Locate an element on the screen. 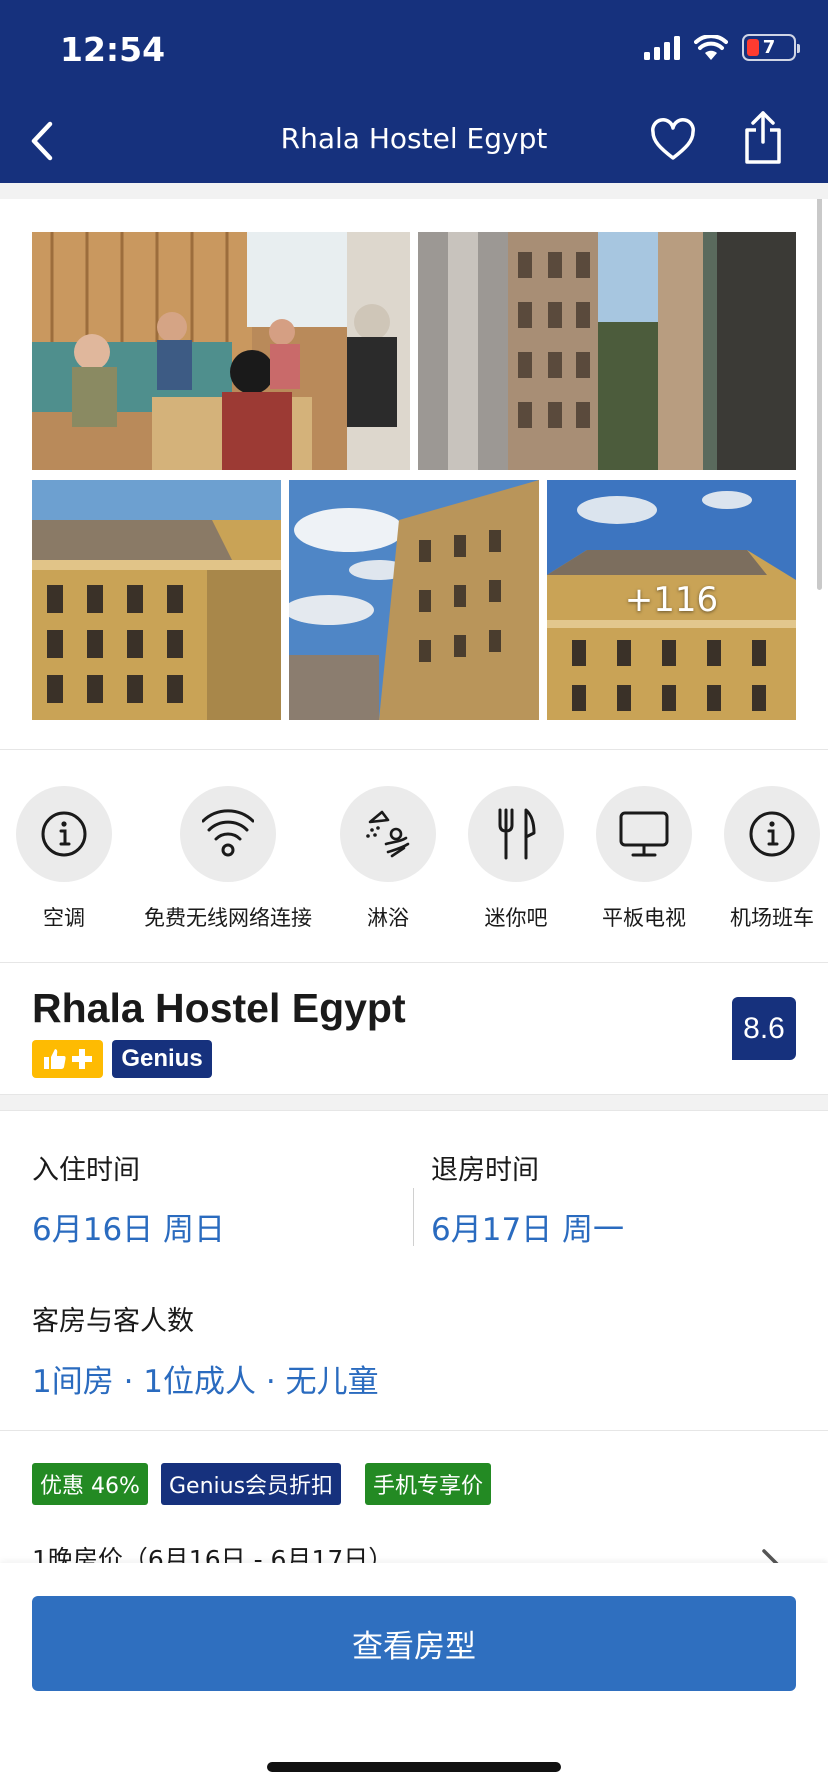 The width and height of the screenshot is (828, 1792). rooms-guests-label: 客房与客人数 is located at coordinates (113, 1321).